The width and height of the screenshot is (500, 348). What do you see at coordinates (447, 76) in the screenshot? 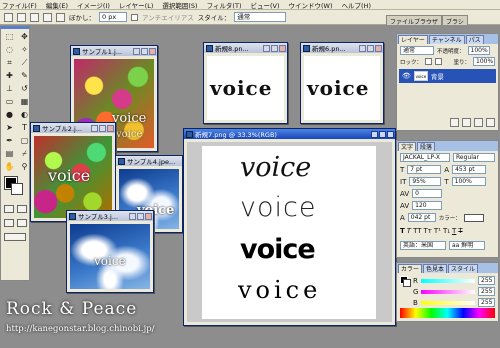
I see `layer-row: 👁 voice 背景` at bounding box center [447, 76].